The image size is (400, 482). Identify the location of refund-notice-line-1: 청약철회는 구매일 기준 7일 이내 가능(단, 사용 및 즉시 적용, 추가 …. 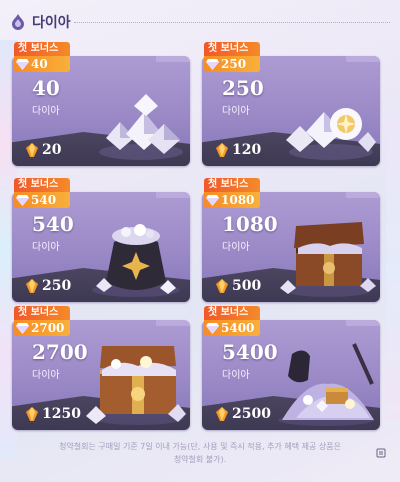
(200, 446).